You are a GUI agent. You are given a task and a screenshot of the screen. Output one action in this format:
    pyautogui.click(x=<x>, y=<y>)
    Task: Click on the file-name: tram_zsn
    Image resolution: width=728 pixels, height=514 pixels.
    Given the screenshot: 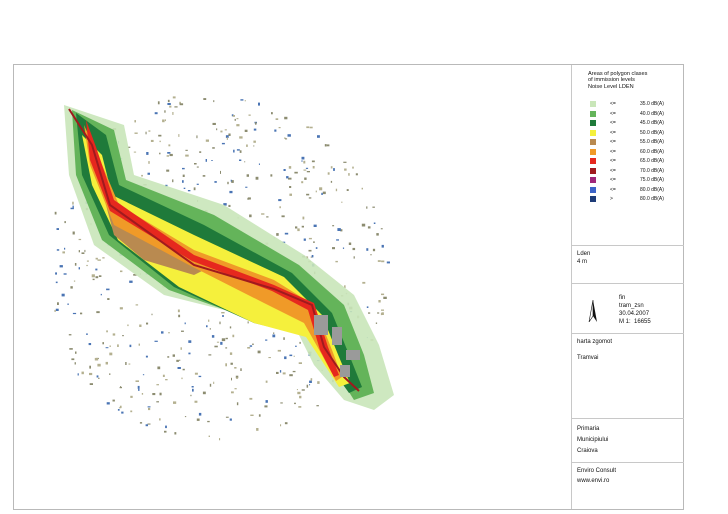 What is the action you would take?
    pyautogui.click(x=631, y=306)
    